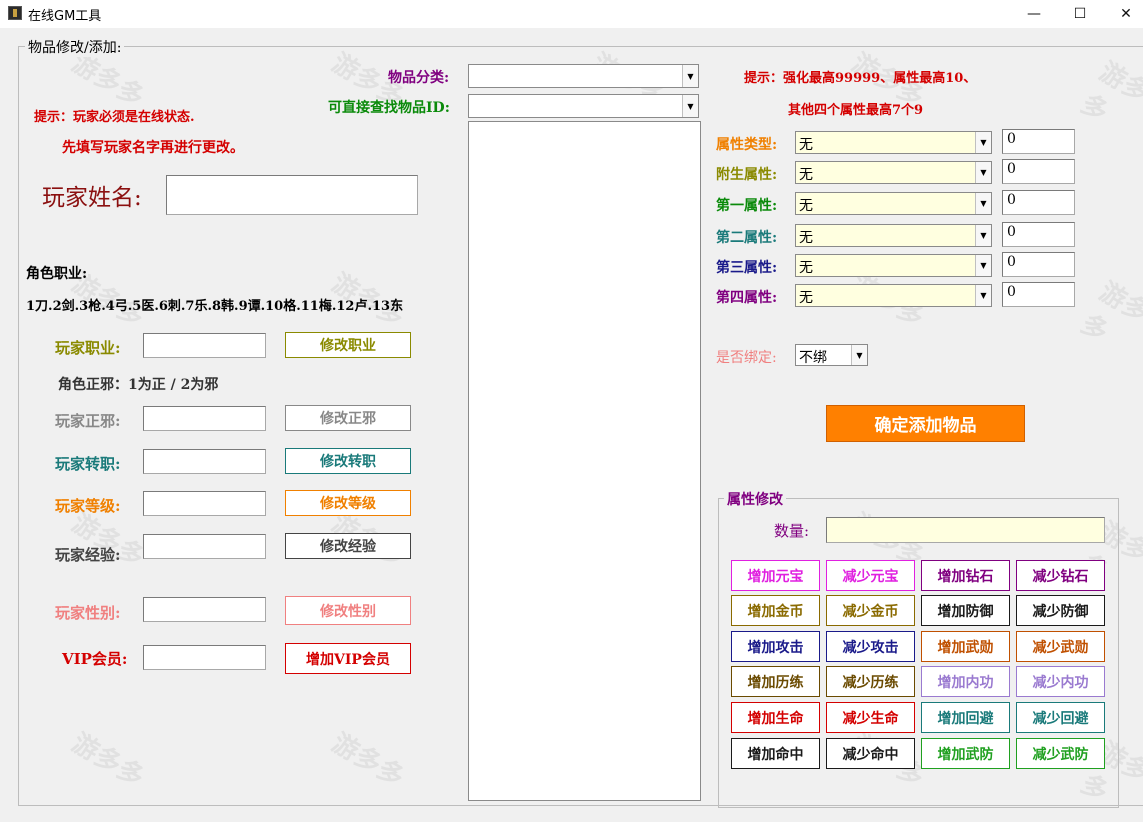 This screenshot has height=822, width=1143. What do you see at coordinates (965, 530) in the screenshot?
I see `qty-input` at bounding box center [965, 530].